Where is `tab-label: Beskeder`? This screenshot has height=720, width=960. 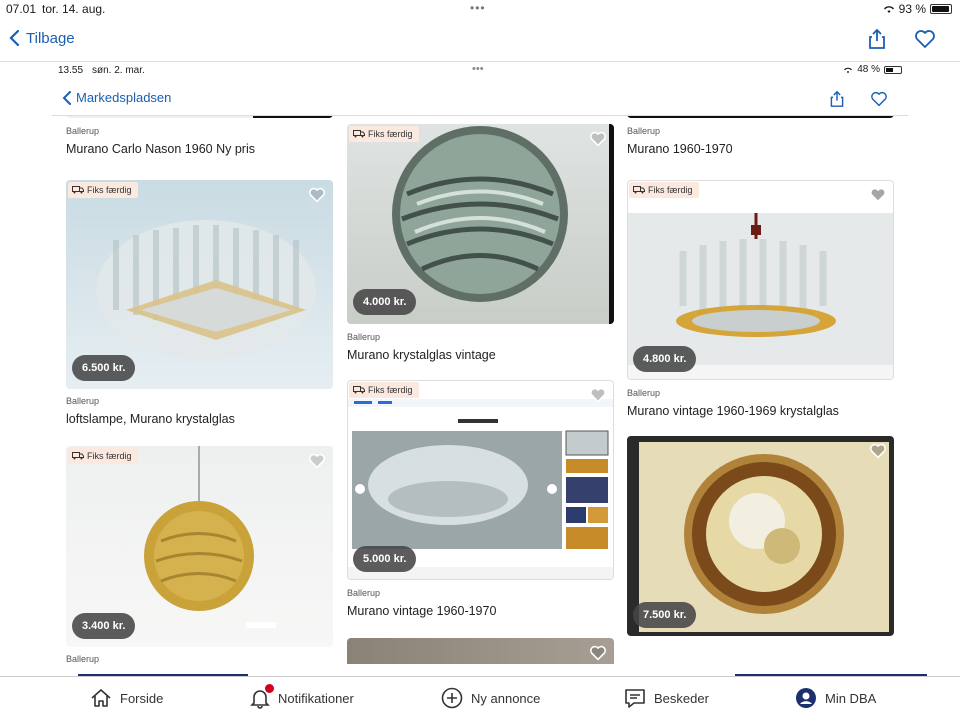 tab-label: Beskeder is located at coordinates (681, 698).